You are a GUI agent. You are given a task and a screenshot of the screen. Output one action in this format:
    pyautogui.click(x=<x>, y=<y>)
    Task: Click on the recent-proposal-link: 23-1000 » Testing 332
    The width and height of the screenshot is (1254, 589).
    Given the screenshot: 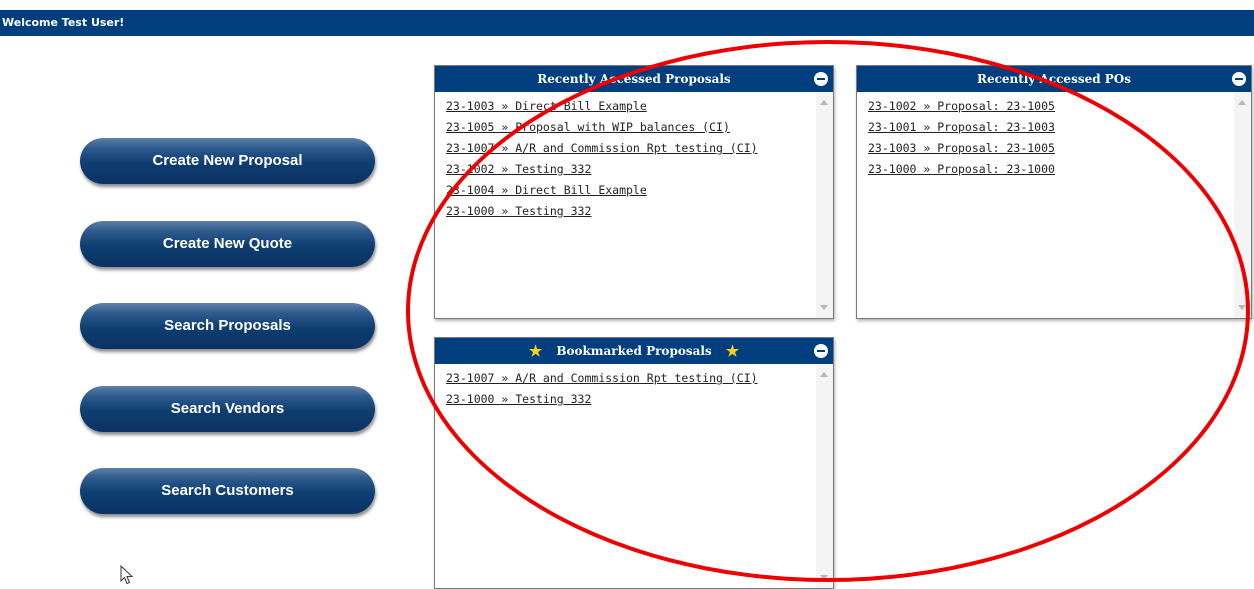 What is the action you would take?
    pyautogui.click(x=631, y=211)
    